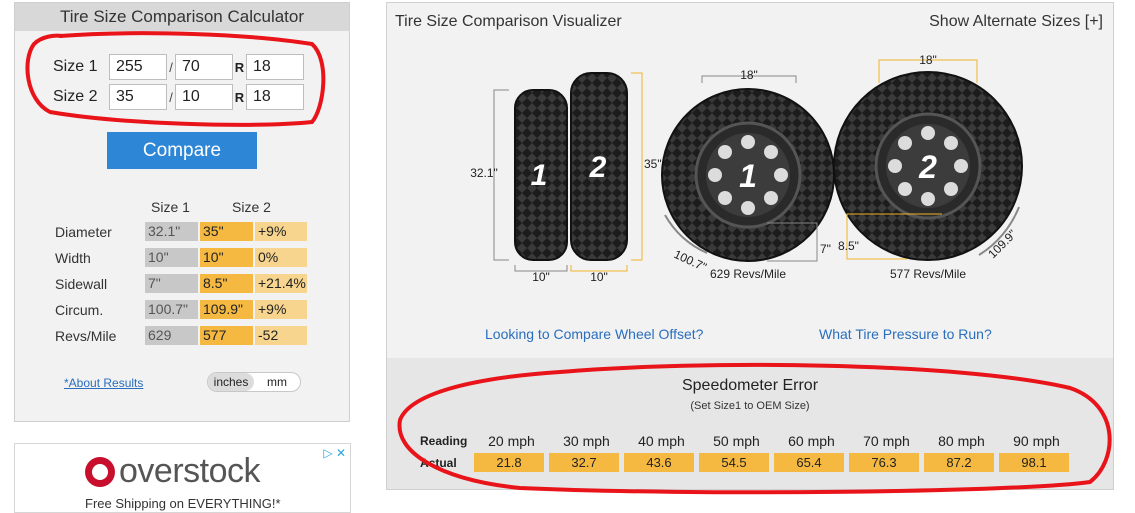  What do you see at coordinates (484, 173) in the screenshot?
I see `diameter-1-label: 32.1"` at bounding box center [484, 173].